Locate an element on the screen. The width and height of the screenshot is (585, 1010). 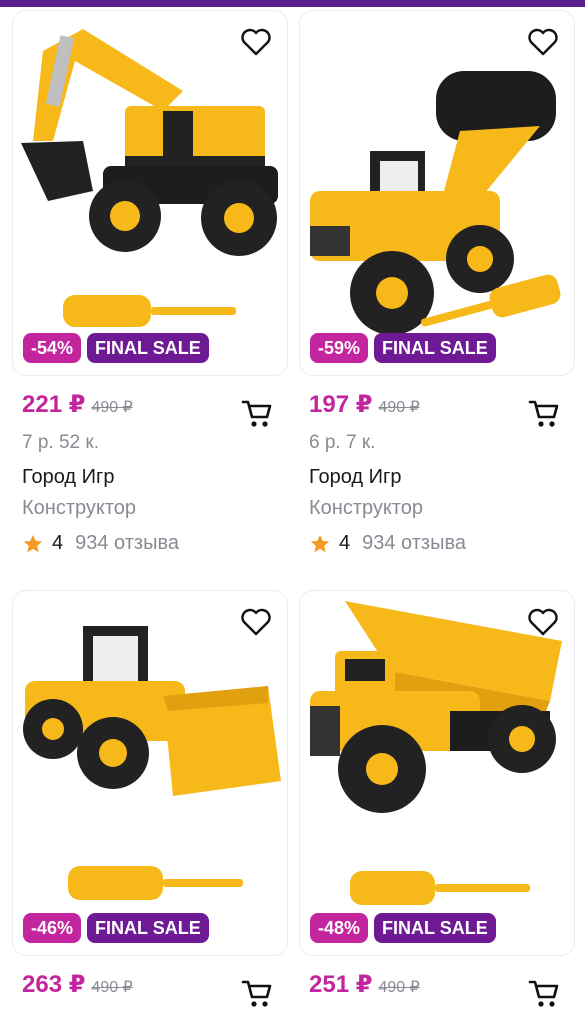
badges: -46% FINAL SALE is located at coordinates (116, 928).